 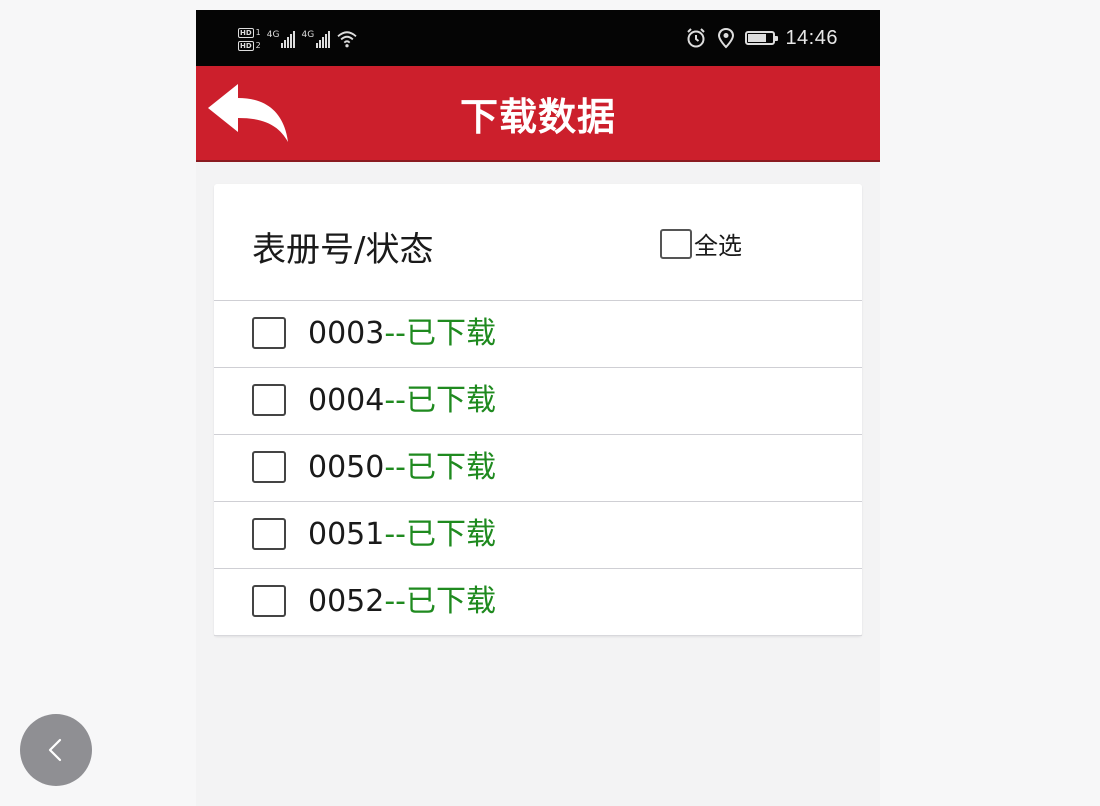 I want to click on select-all-label: 全选, so click(x=718, y=246).